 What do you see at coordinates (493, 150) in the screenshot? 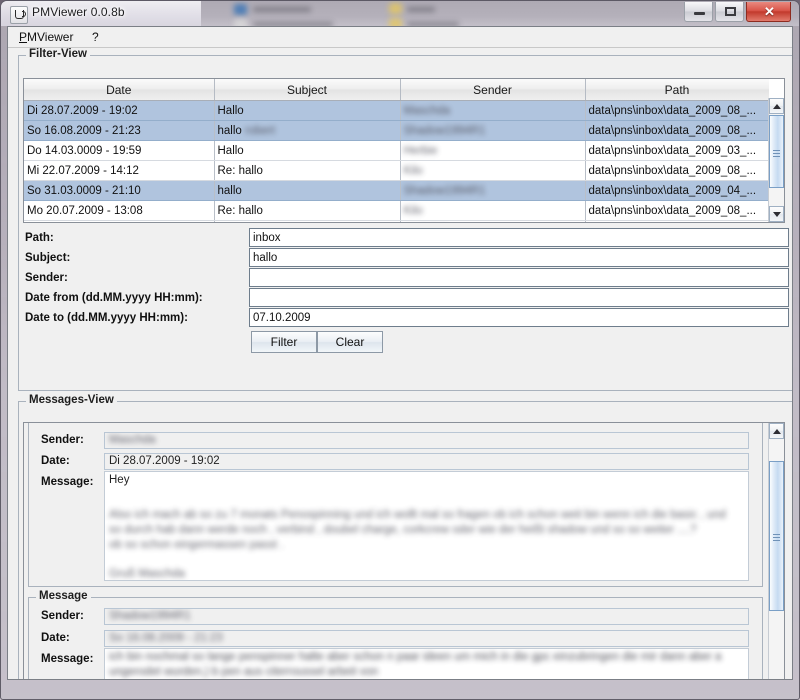
I see `cell-sender: Herbie` at bounding box center [493, 150].